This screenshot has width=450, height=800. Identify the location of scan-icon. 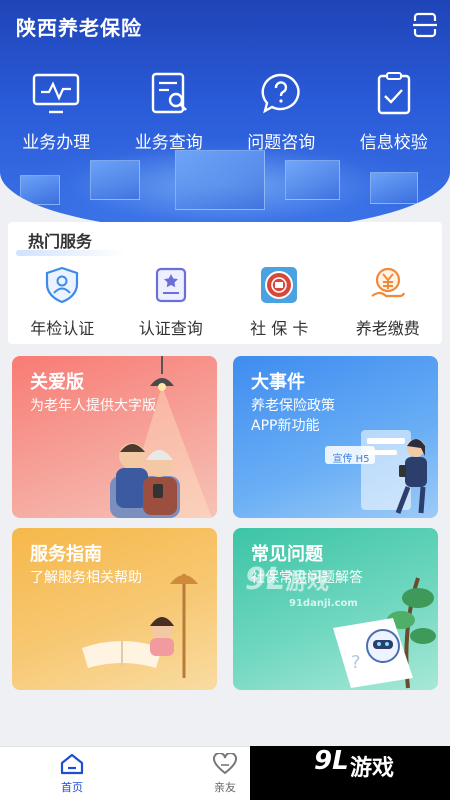
(425, 25).